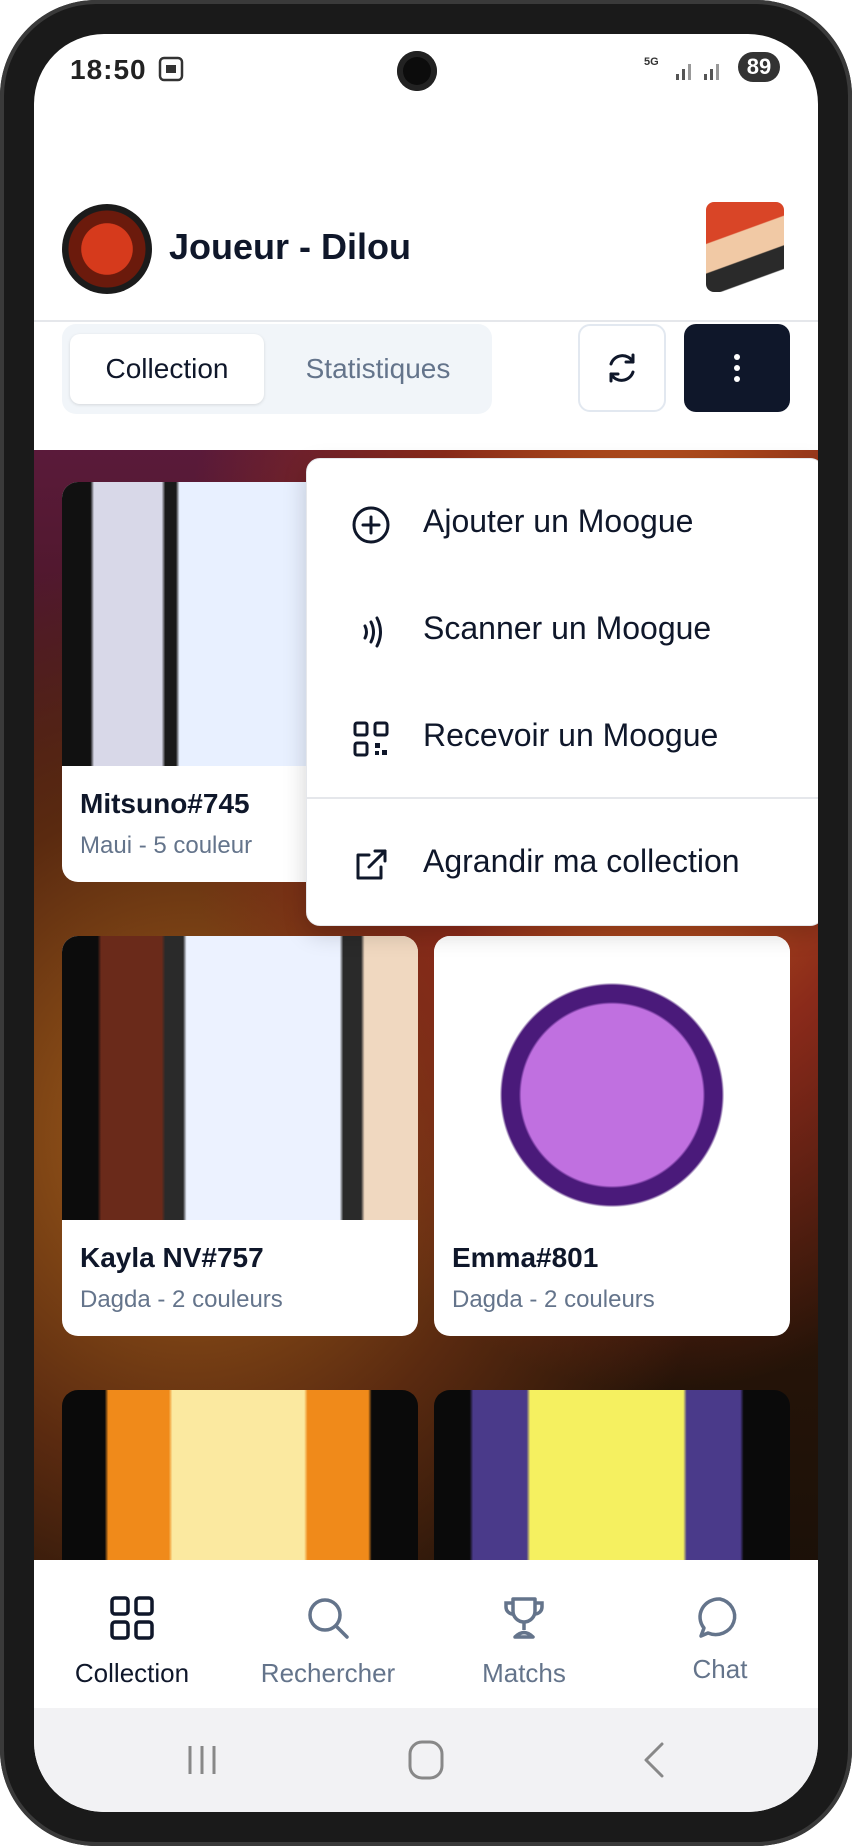  I want to click on menu-item-label: Ajouter un Moogue, so click(558, 521).